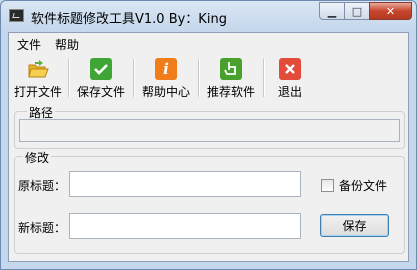  What do you see at coordinates (67, 44) in the screenshot?
I see `menu-help: 帮助` at bounding box center [67, 44].